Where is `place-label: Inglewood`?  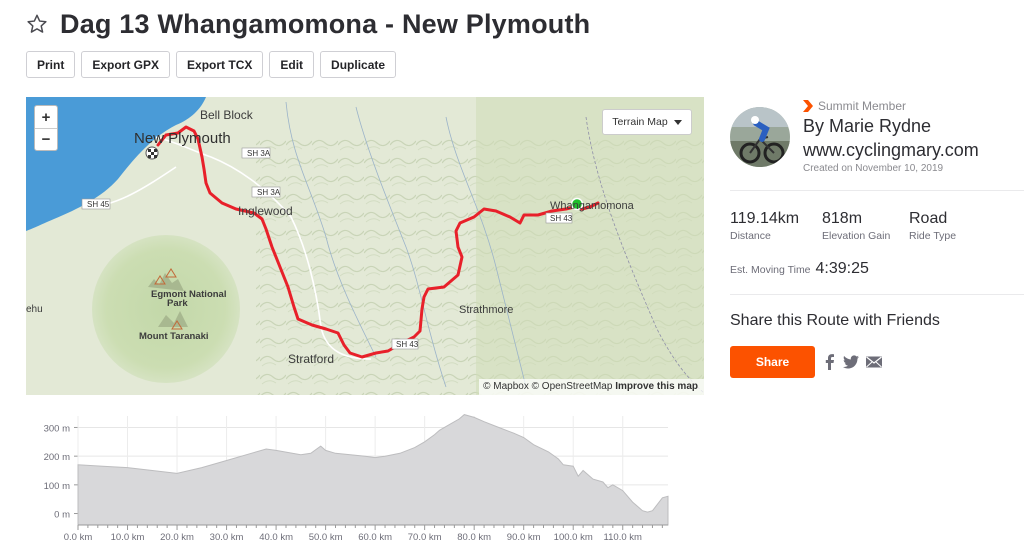
place-label: Inglewood is located at coordinates (265, 211).